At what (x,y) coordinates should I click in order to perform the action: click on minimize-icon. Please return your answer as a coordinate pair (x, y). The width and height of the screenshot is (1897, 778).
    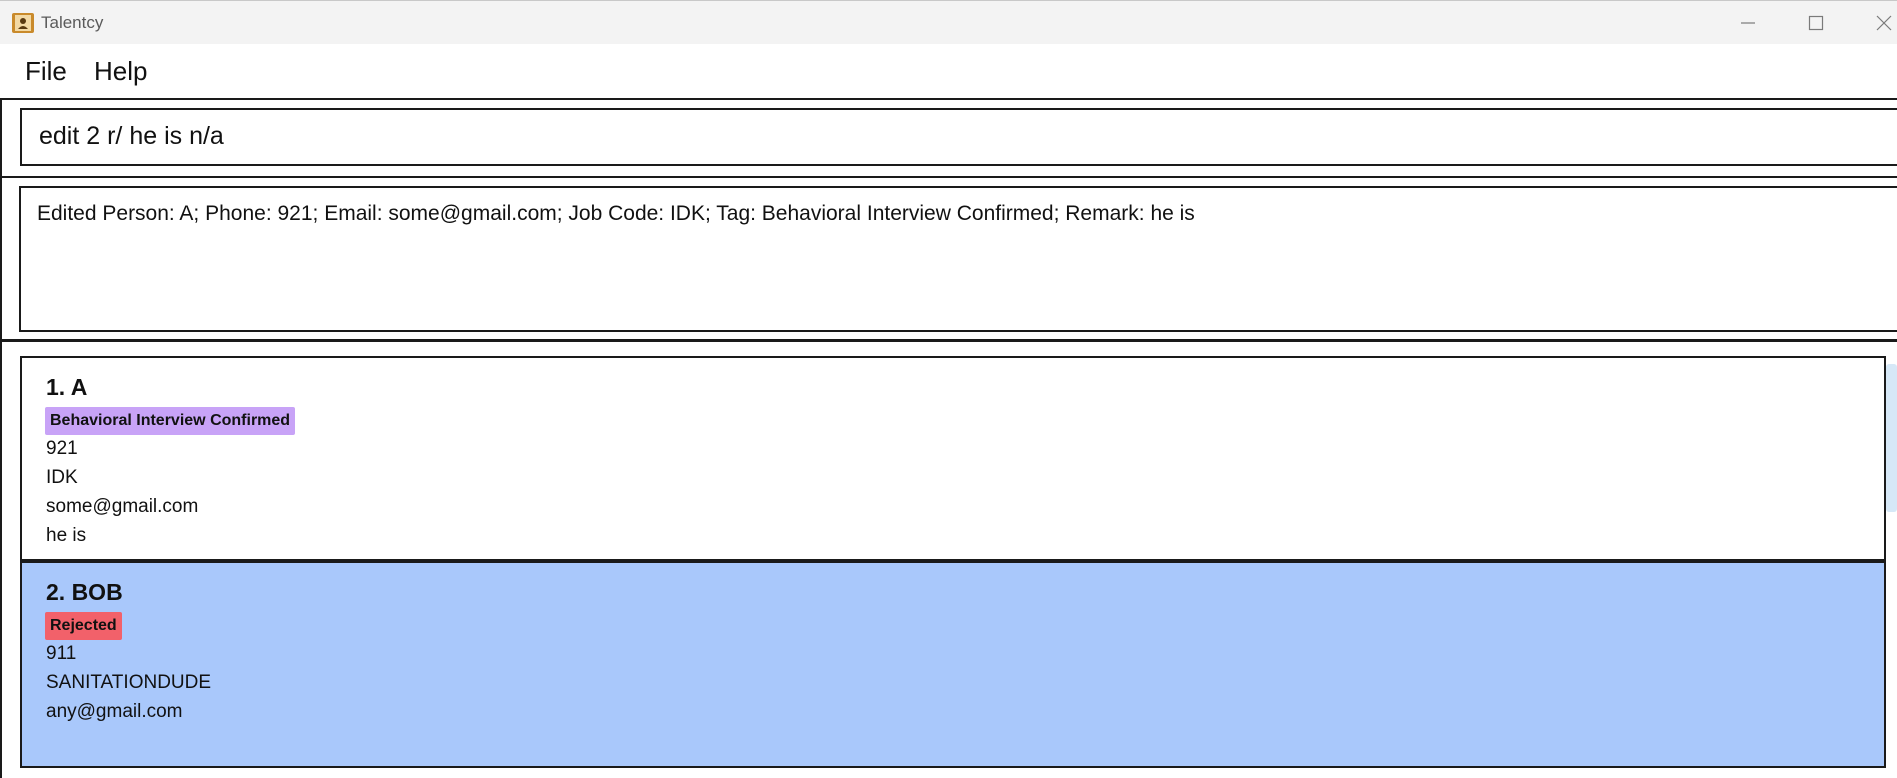
    Looking at the image, I should click on (1748, 23).